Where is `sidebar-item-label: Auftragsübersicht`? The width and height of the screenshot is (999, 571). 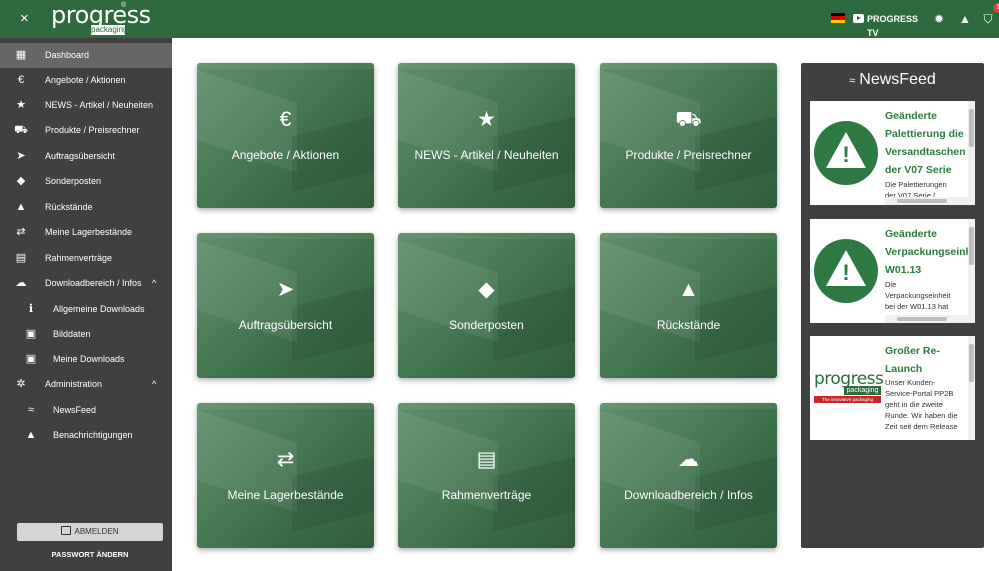
sidebar-item-label: Auftragsübersicht is located at coordinates (80, 156).